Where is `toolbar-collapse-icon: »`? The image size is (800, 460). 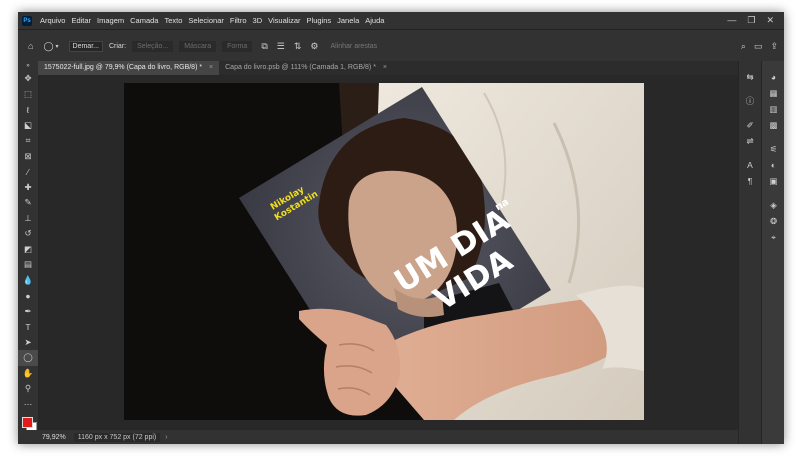
toolbar-collapse-icon: » is located at coordinates (28, 66).